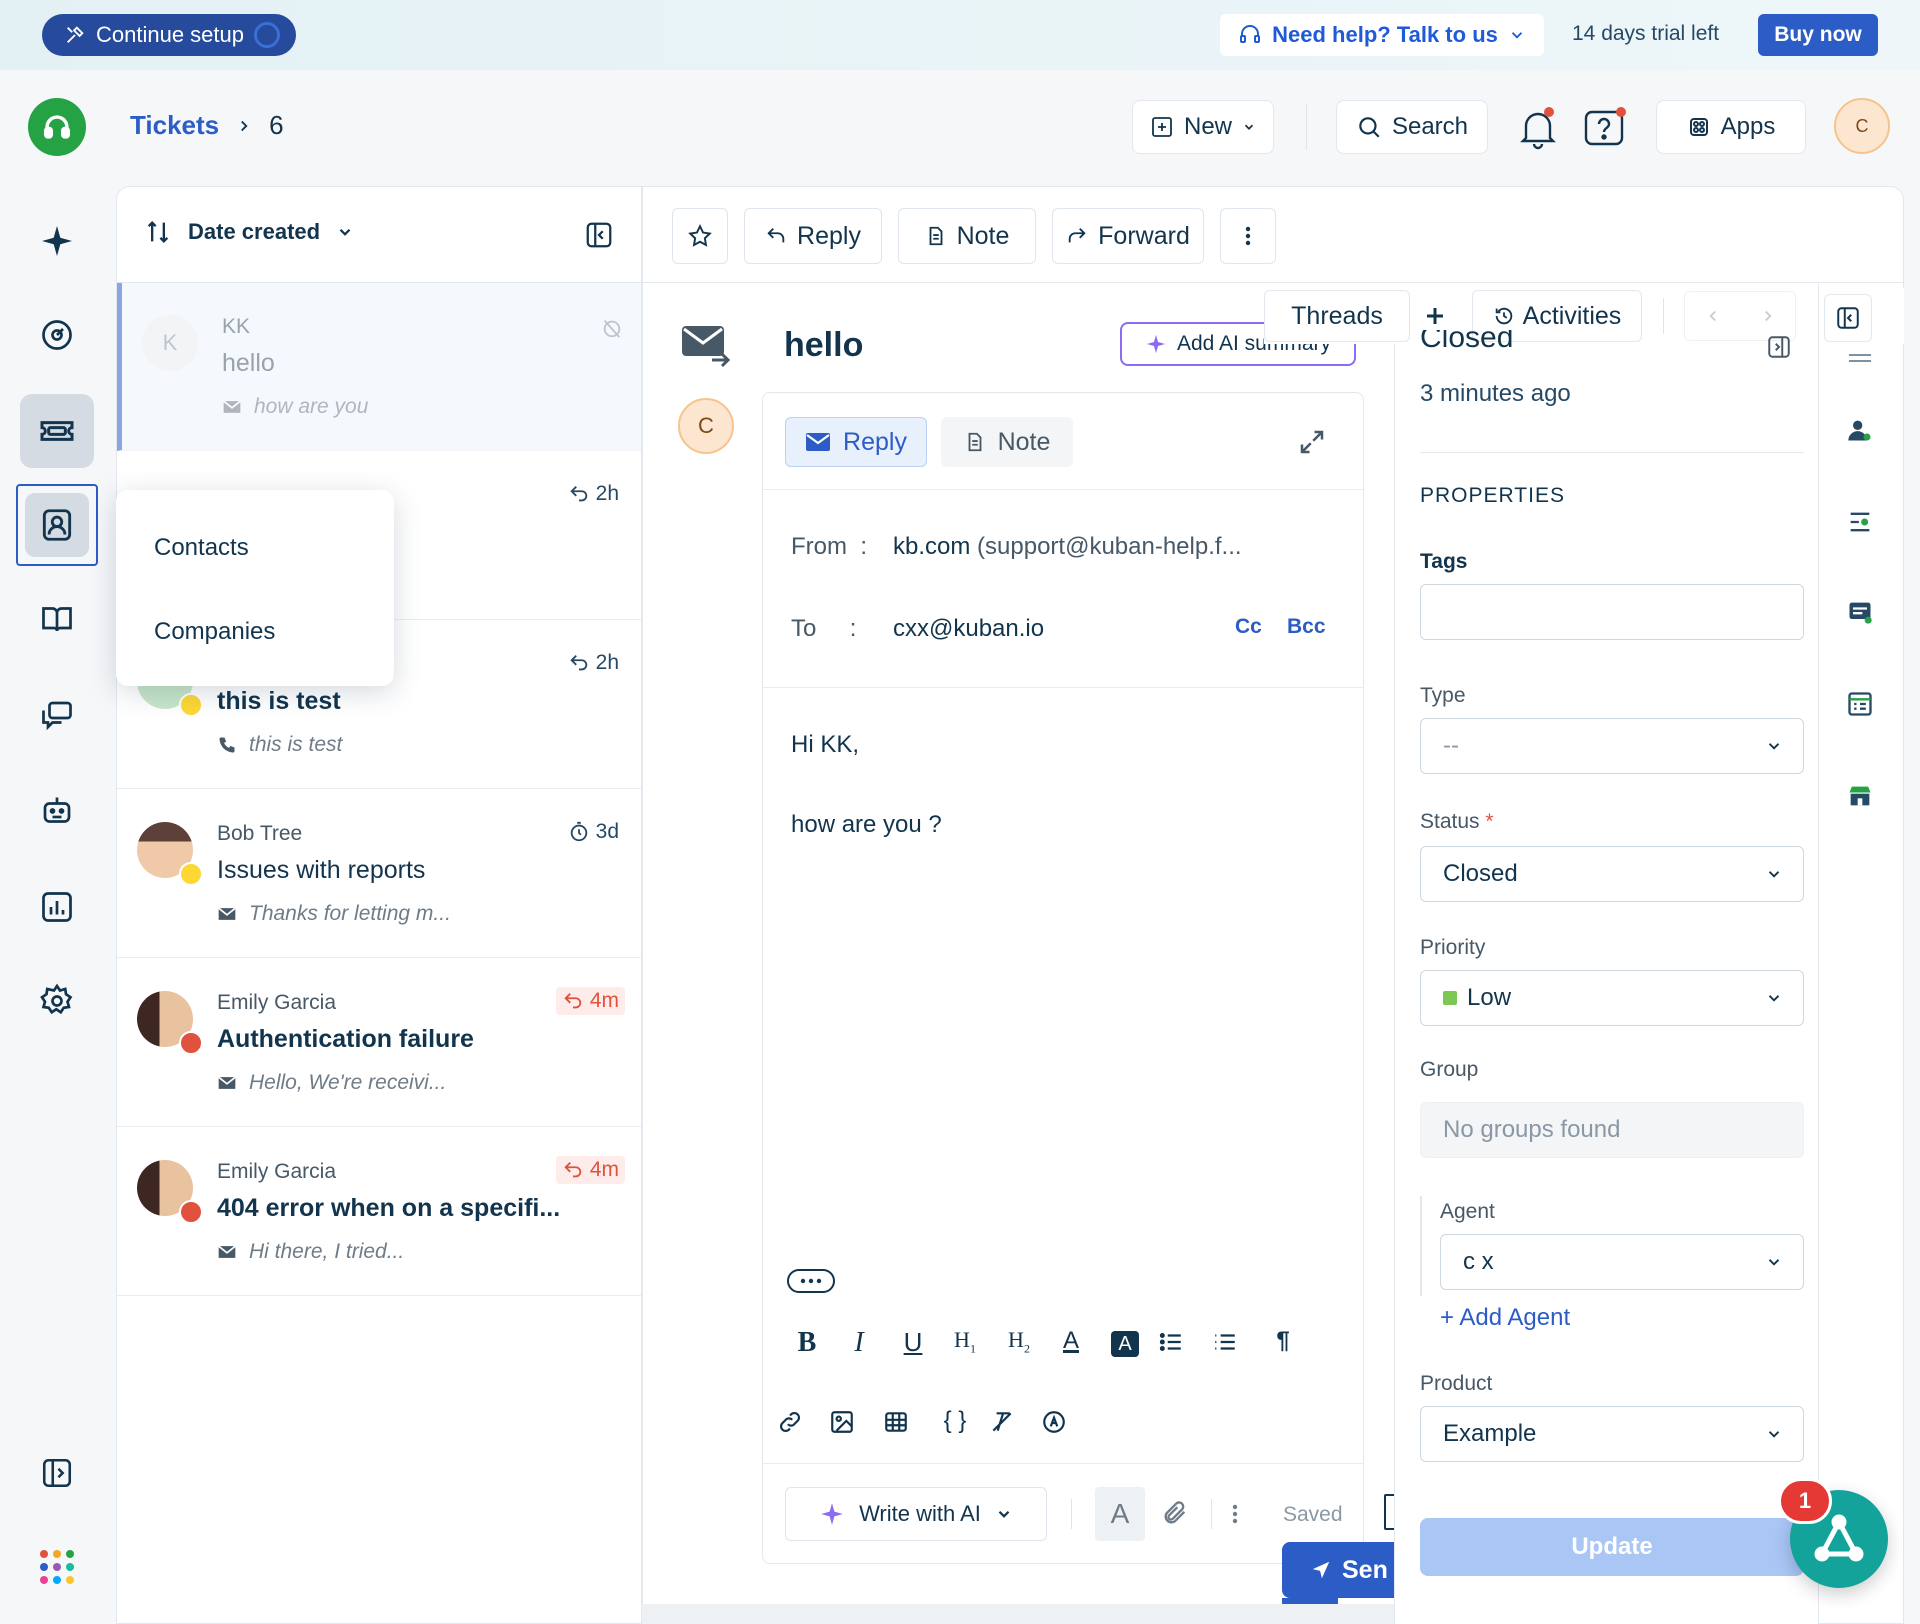 The height and width of the screenshot is (1624, 1920). Describe the element at coordinates (1805, 1501) in the screenshot. I see `notification-count-badge: 1` at that location.